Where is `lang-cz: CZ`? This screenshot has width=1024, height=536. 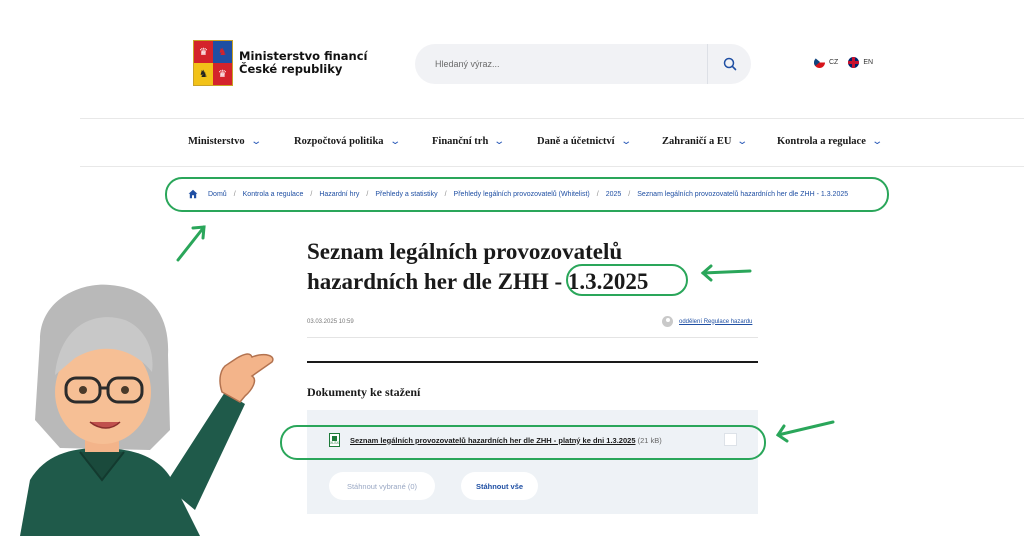
lang-cz: CZ is located at coordinates (826, 62).